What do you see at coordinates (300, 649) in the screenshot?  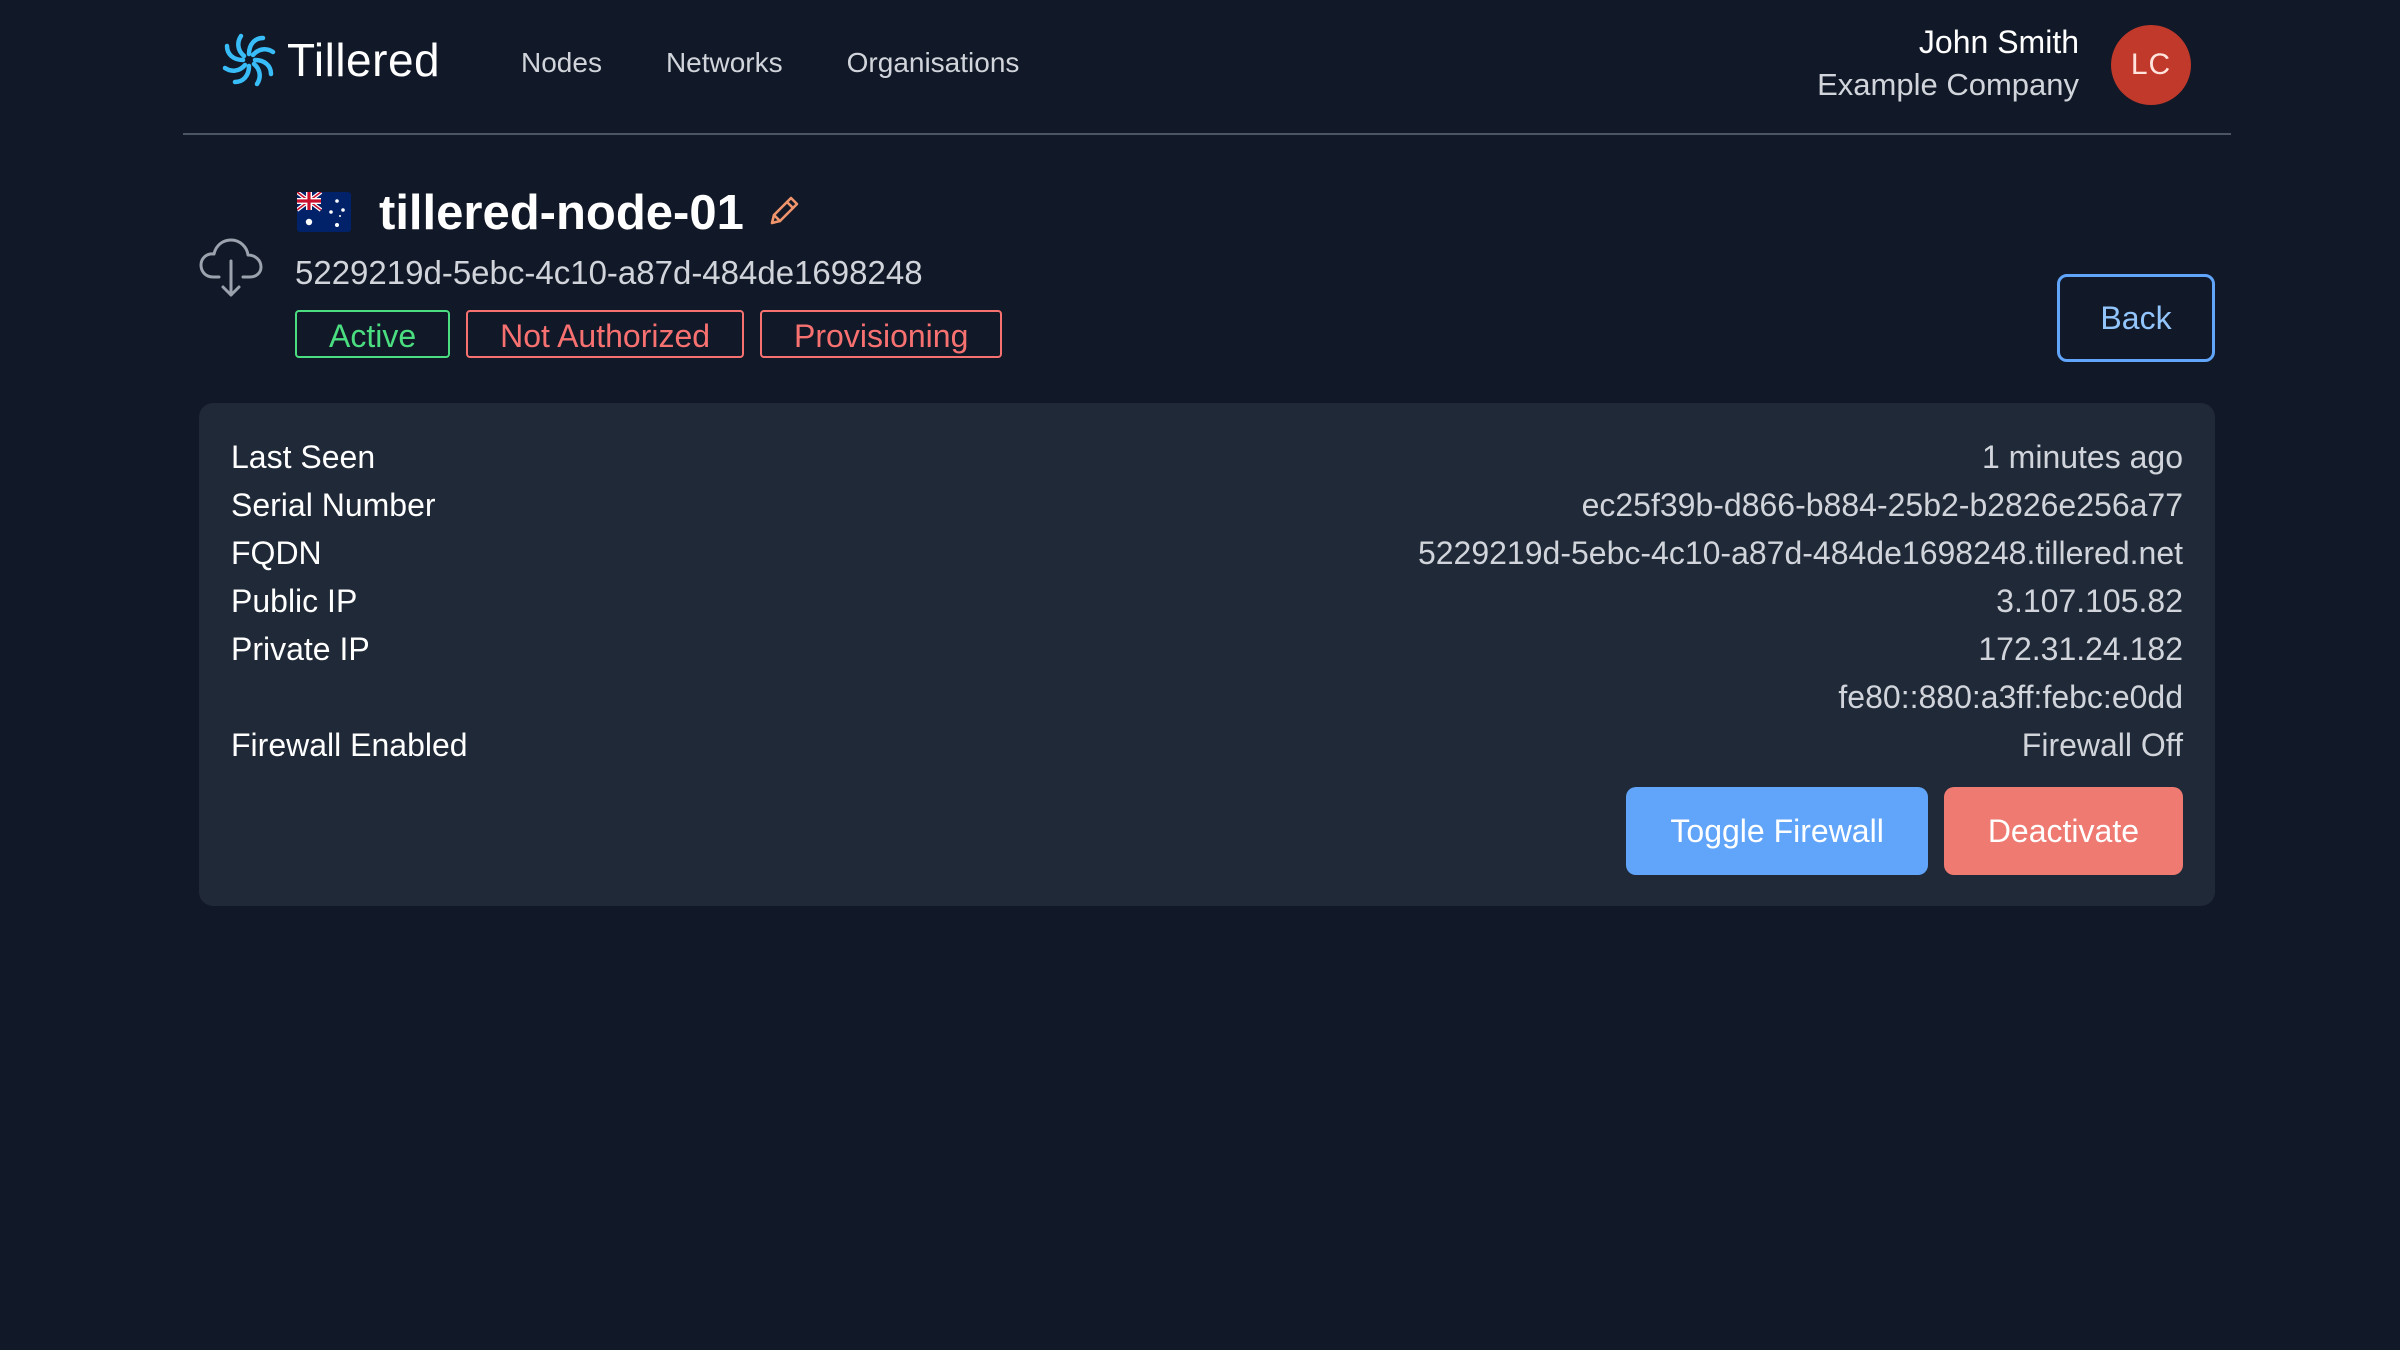 I see `private-ip-label: Private IP` at bounding box center [300, 649].